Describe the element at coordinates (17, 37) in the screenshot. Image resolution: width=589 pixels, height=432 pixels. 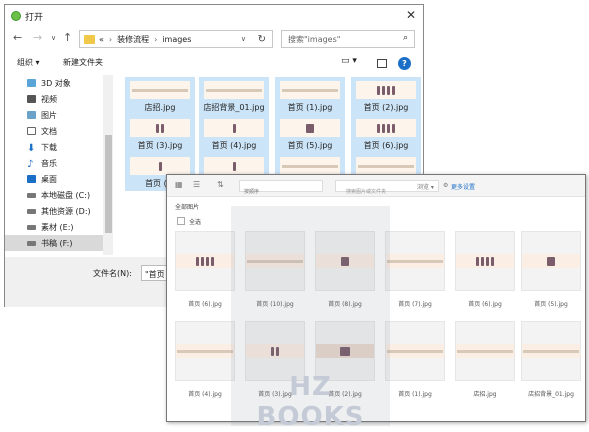
I see `back-arrow-icon: ←` at that location.